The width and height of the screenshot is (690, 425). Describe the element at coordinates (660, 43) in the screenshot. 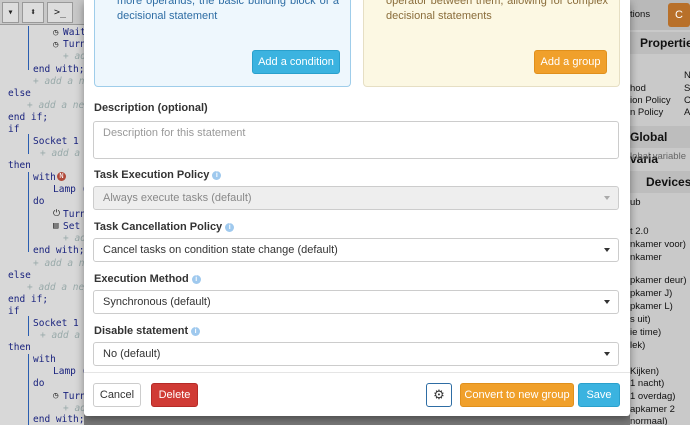

I see `properties-header: Propertie` at that location.